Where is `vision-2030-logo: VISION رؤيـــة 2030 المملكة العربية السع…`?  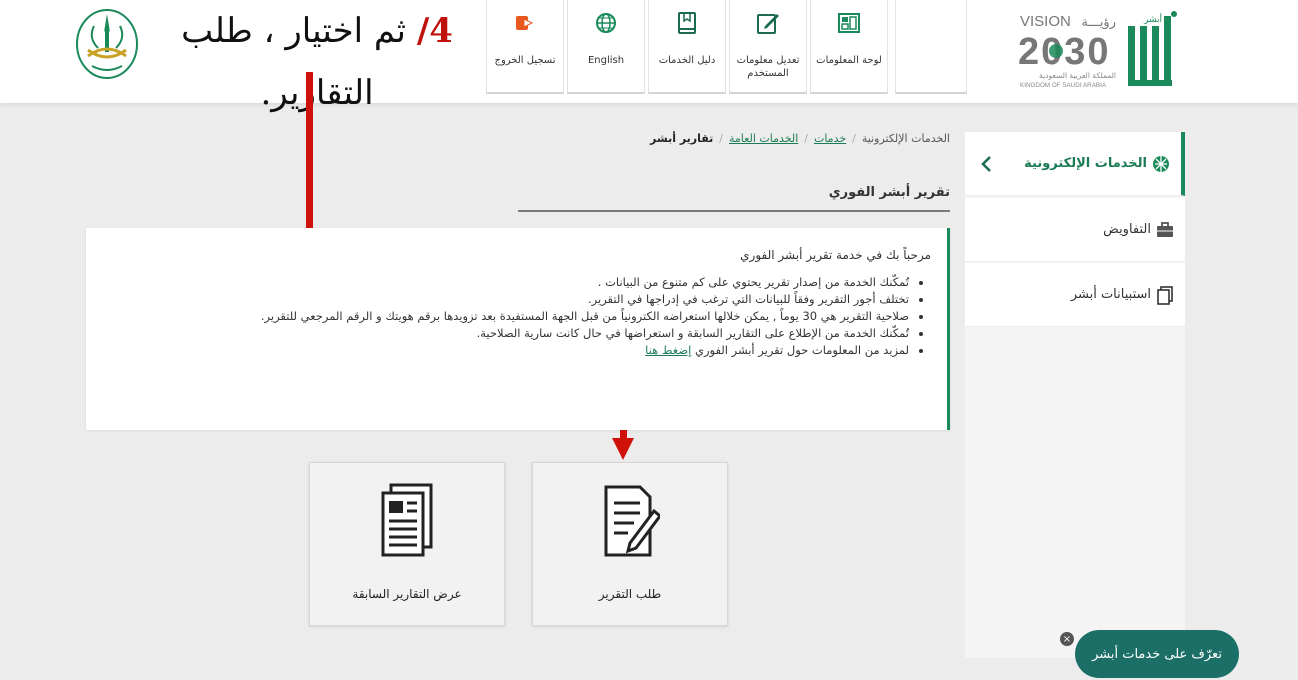 vision-2030-logo: VISION رؤيـــة 2030 المملكة العربية السع… is located at coordinates (1067, 51).